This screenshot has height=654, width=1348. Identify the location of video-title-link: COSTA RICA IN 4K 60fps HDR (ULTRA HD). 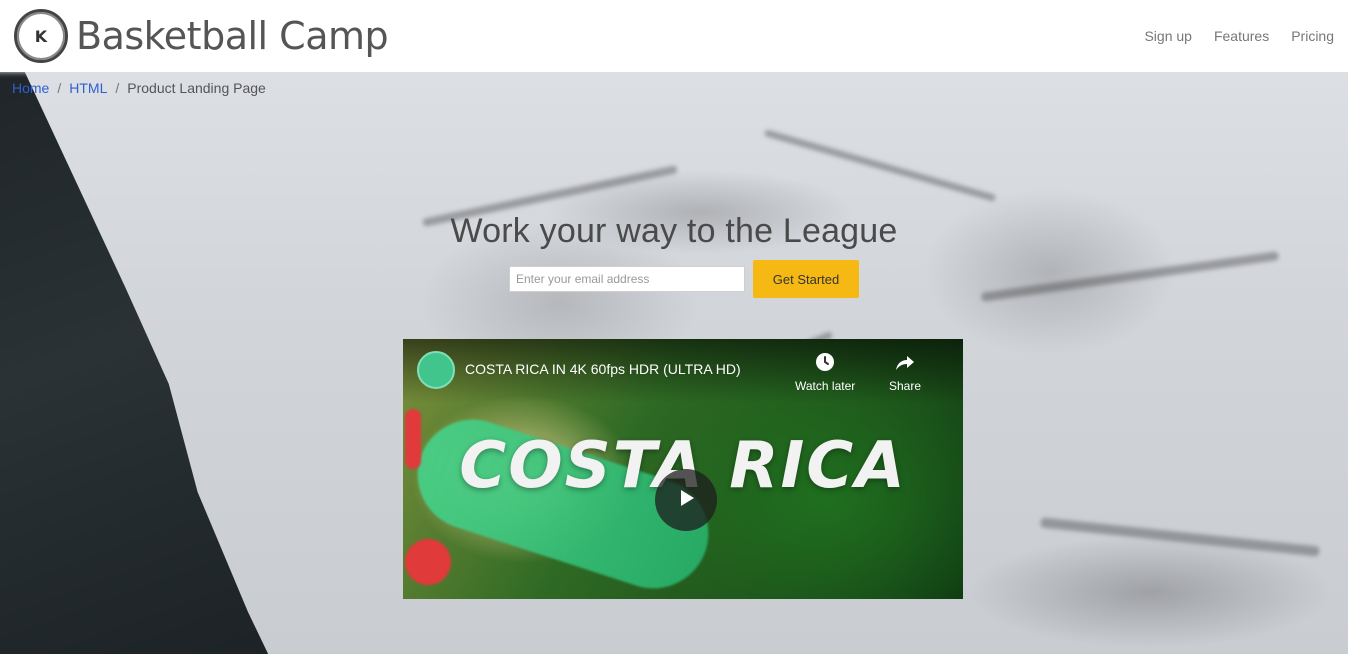
(625, 369).